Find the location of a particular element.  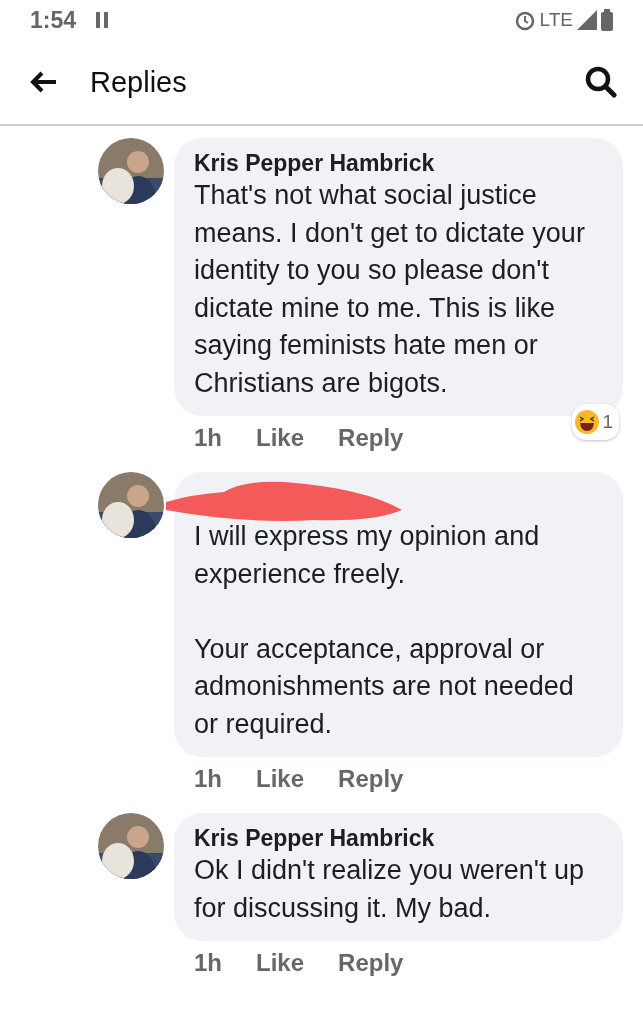

reaction-badge: 1 is located at coordinates (595, 422).